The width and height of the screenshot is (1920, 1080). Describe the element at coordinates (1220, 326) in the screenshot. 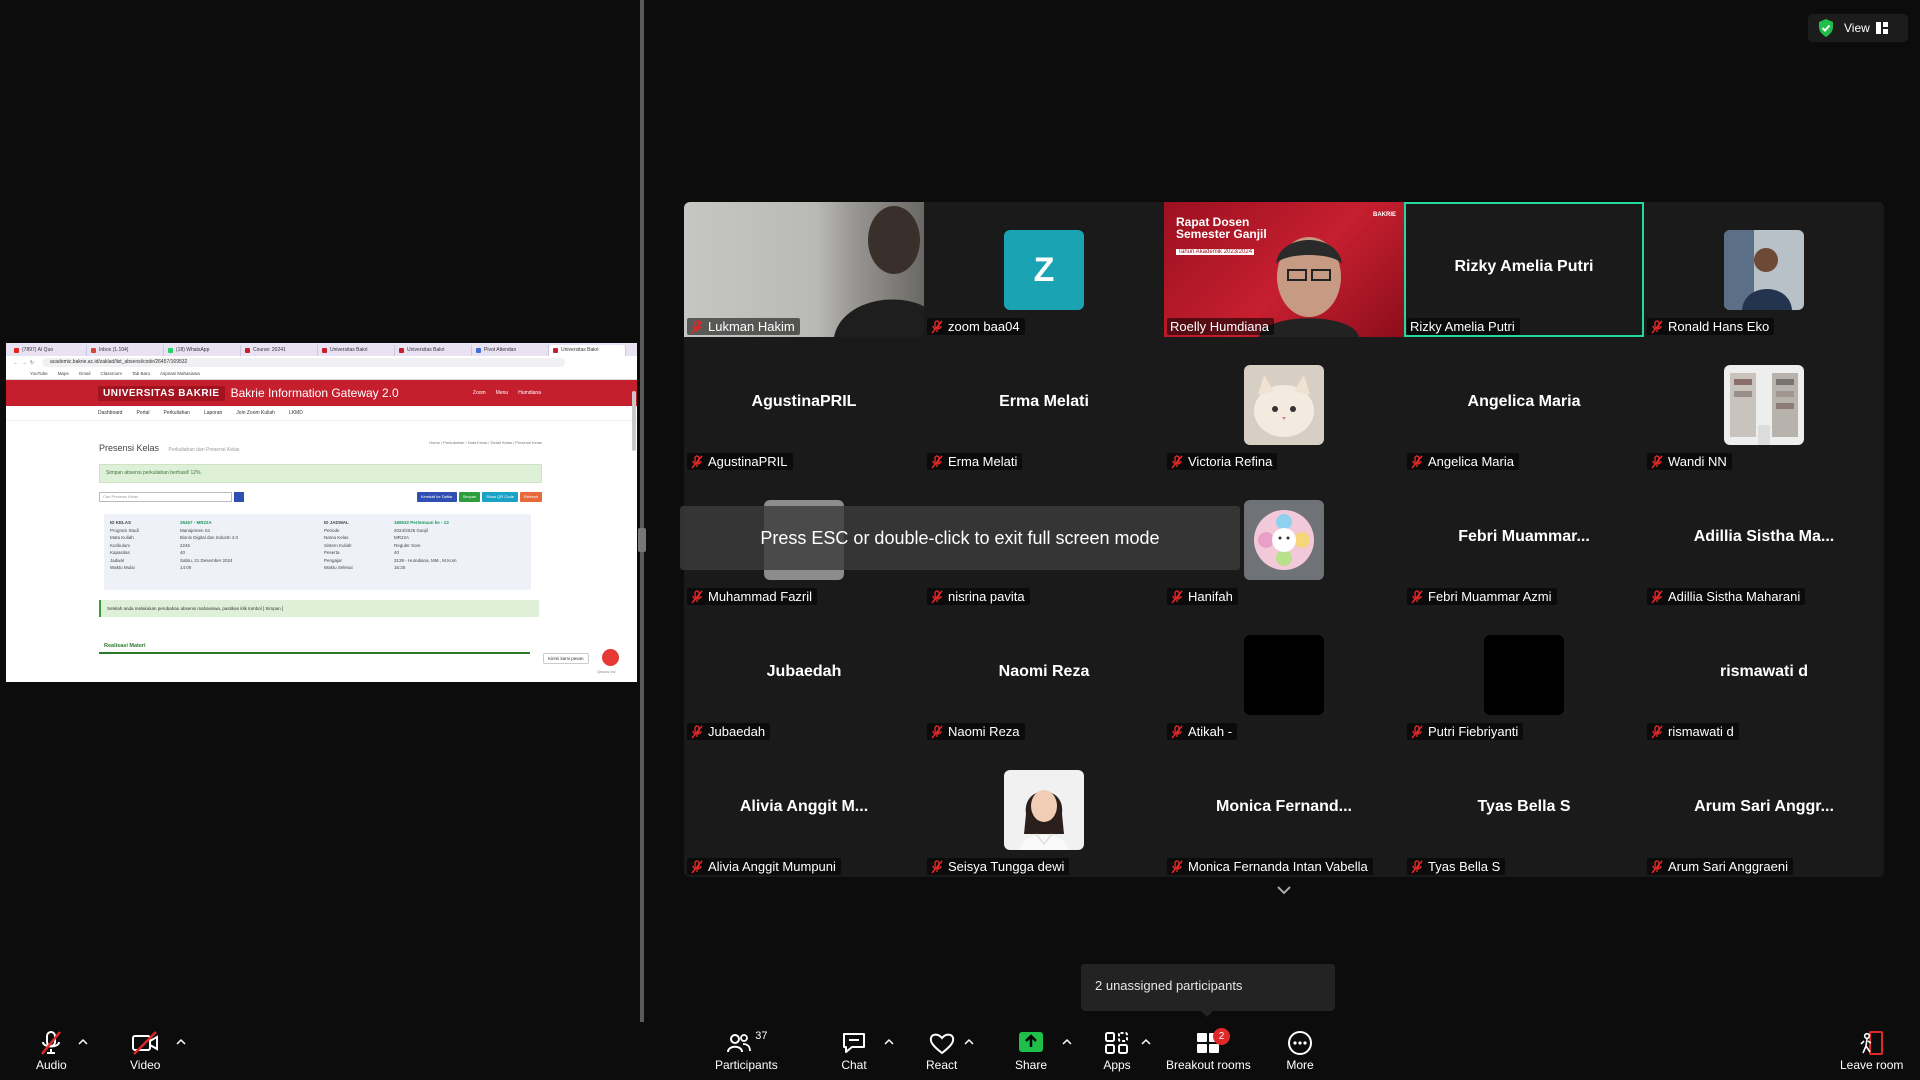

I see `participant-name-label: Roelly Humdiana` at that location.